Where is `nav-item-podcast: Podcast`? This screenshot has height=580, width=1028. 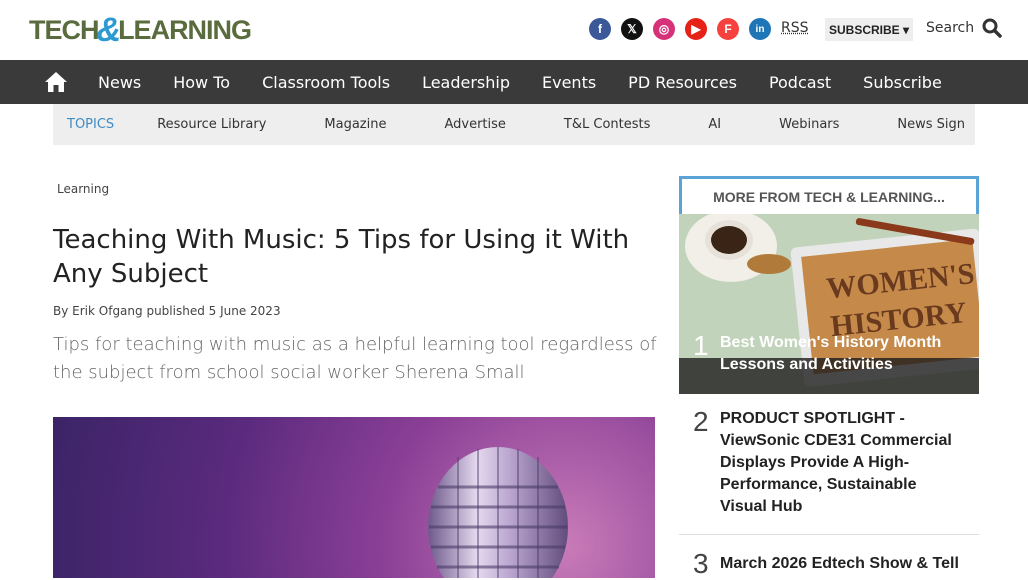 nav-item-podcast: Podcast is located at coordinates (800, 82).